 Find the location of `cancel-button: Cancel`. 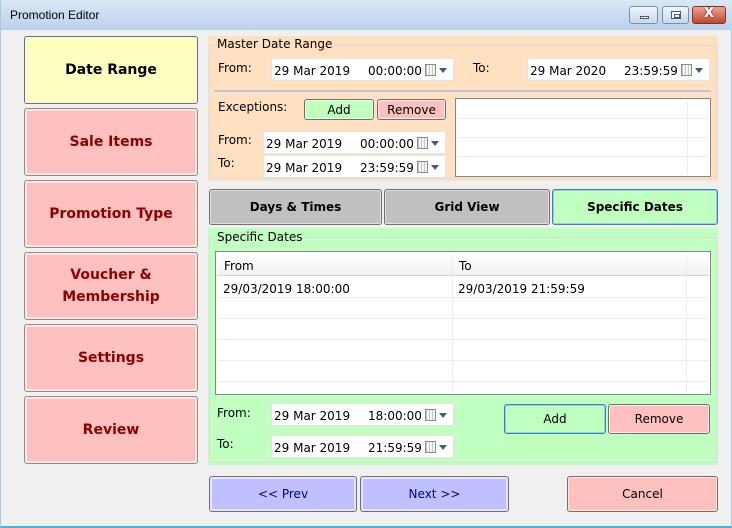

cancel-button: Cancel is located at coordinates (642, 494).